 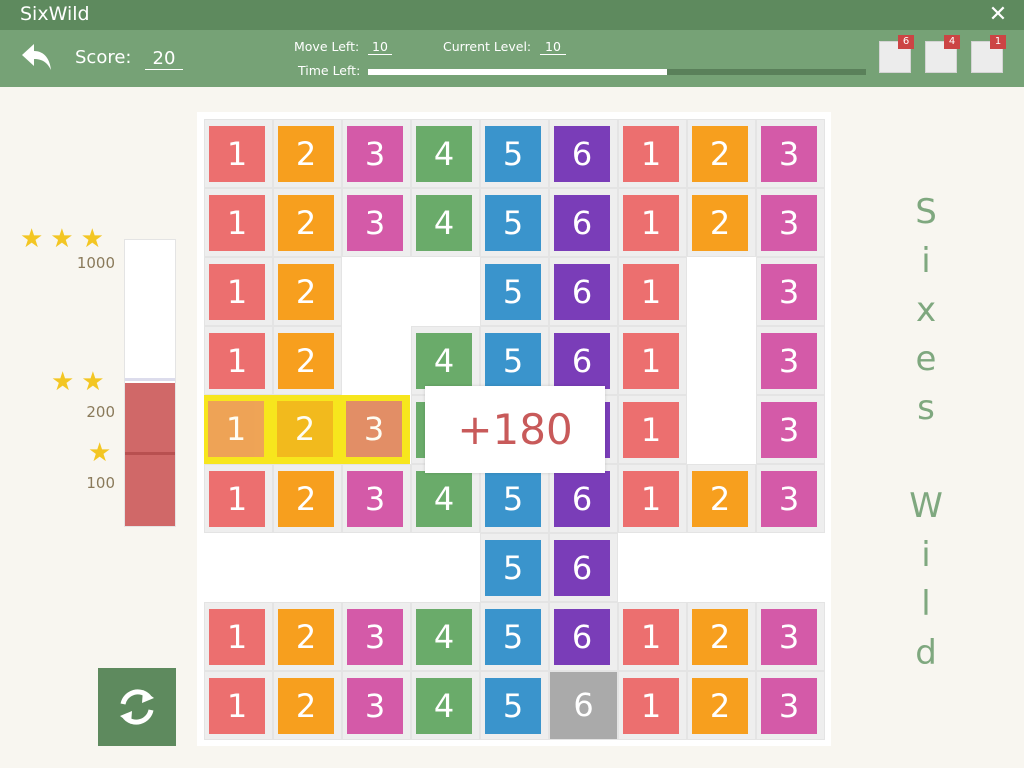 What do you see at coordinates (137, 707) in the screenshot?
I see `shuffle-button` at bounding box center [137, 707].